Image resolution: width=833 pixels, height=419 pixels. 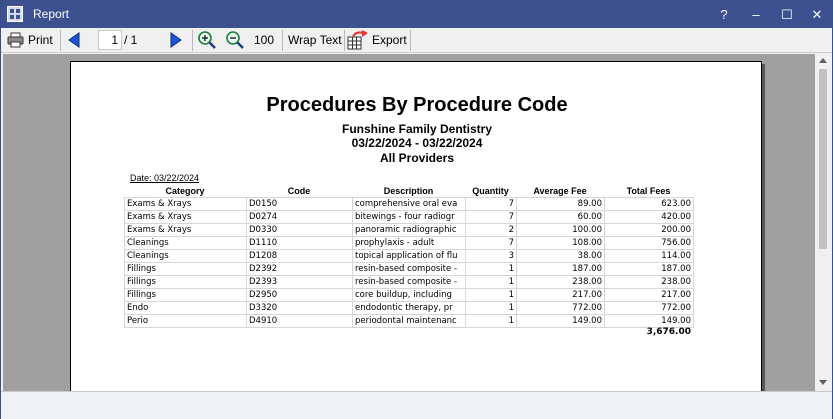 I want to click on zoom-out-icon, so click(x=235, y=40).